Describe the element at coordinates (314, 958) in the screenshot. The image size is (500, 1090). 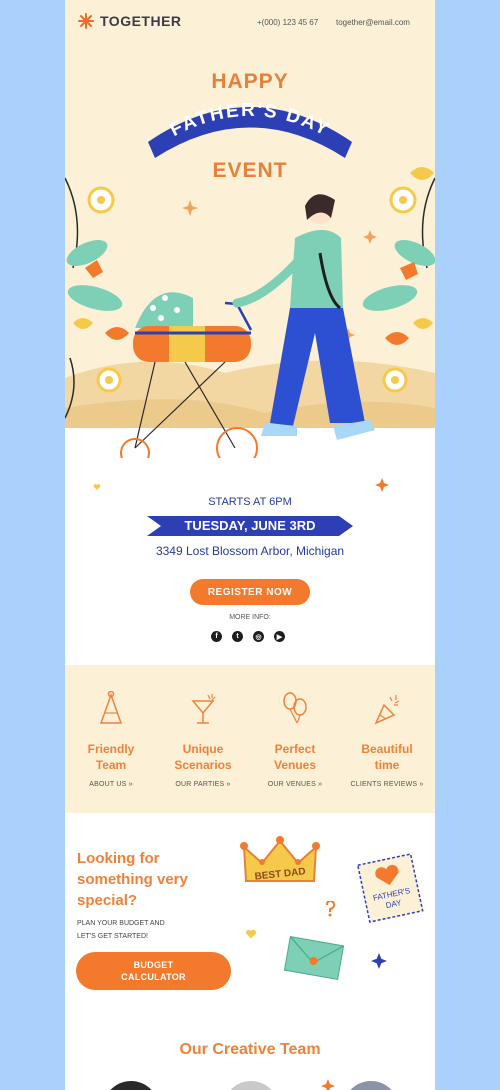
I see `envelope-icon` at that location.